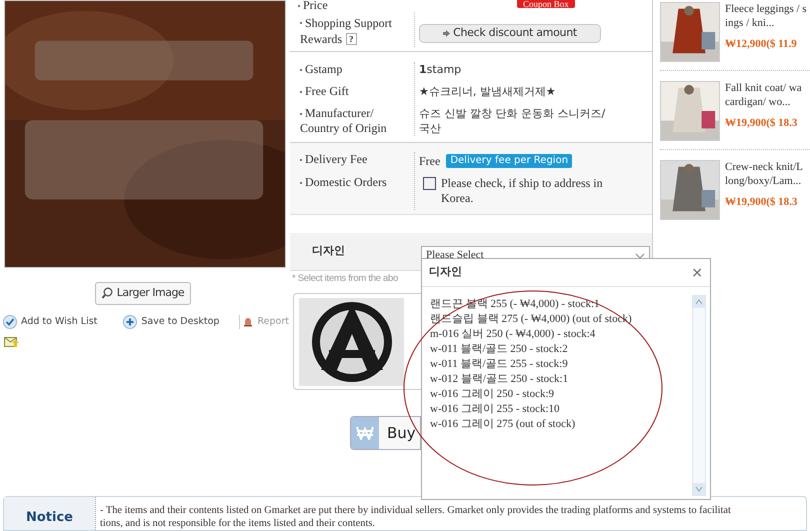  What do you see at coordinates (344, 121) in the screenshot?
I see `detail-label: Manufacturer/ Country of Origin` at bounding box center [344, 121].